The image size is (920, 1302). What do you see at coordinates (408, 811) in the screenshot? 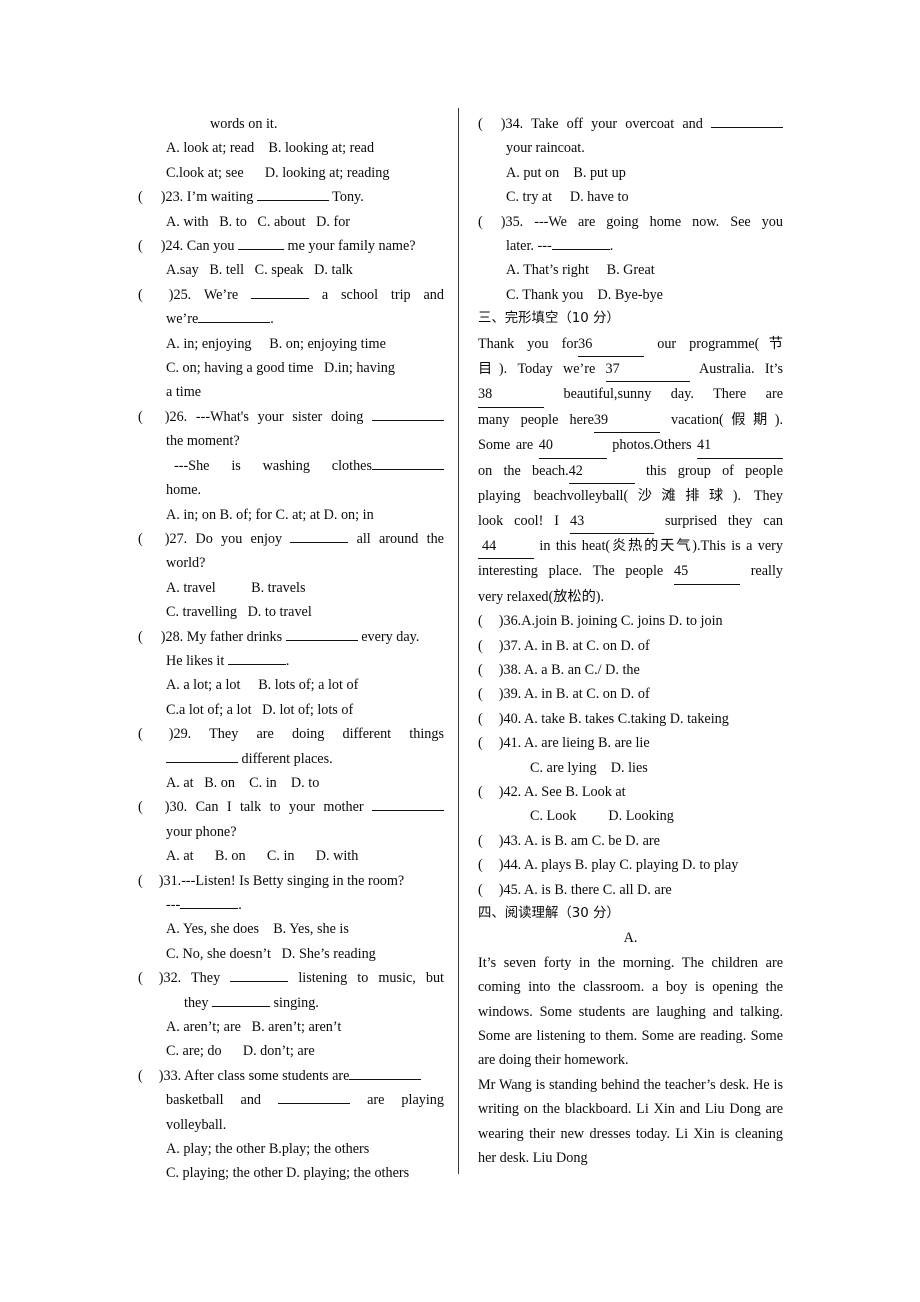
I see `q30-blank` at bounding box center [408, 811].